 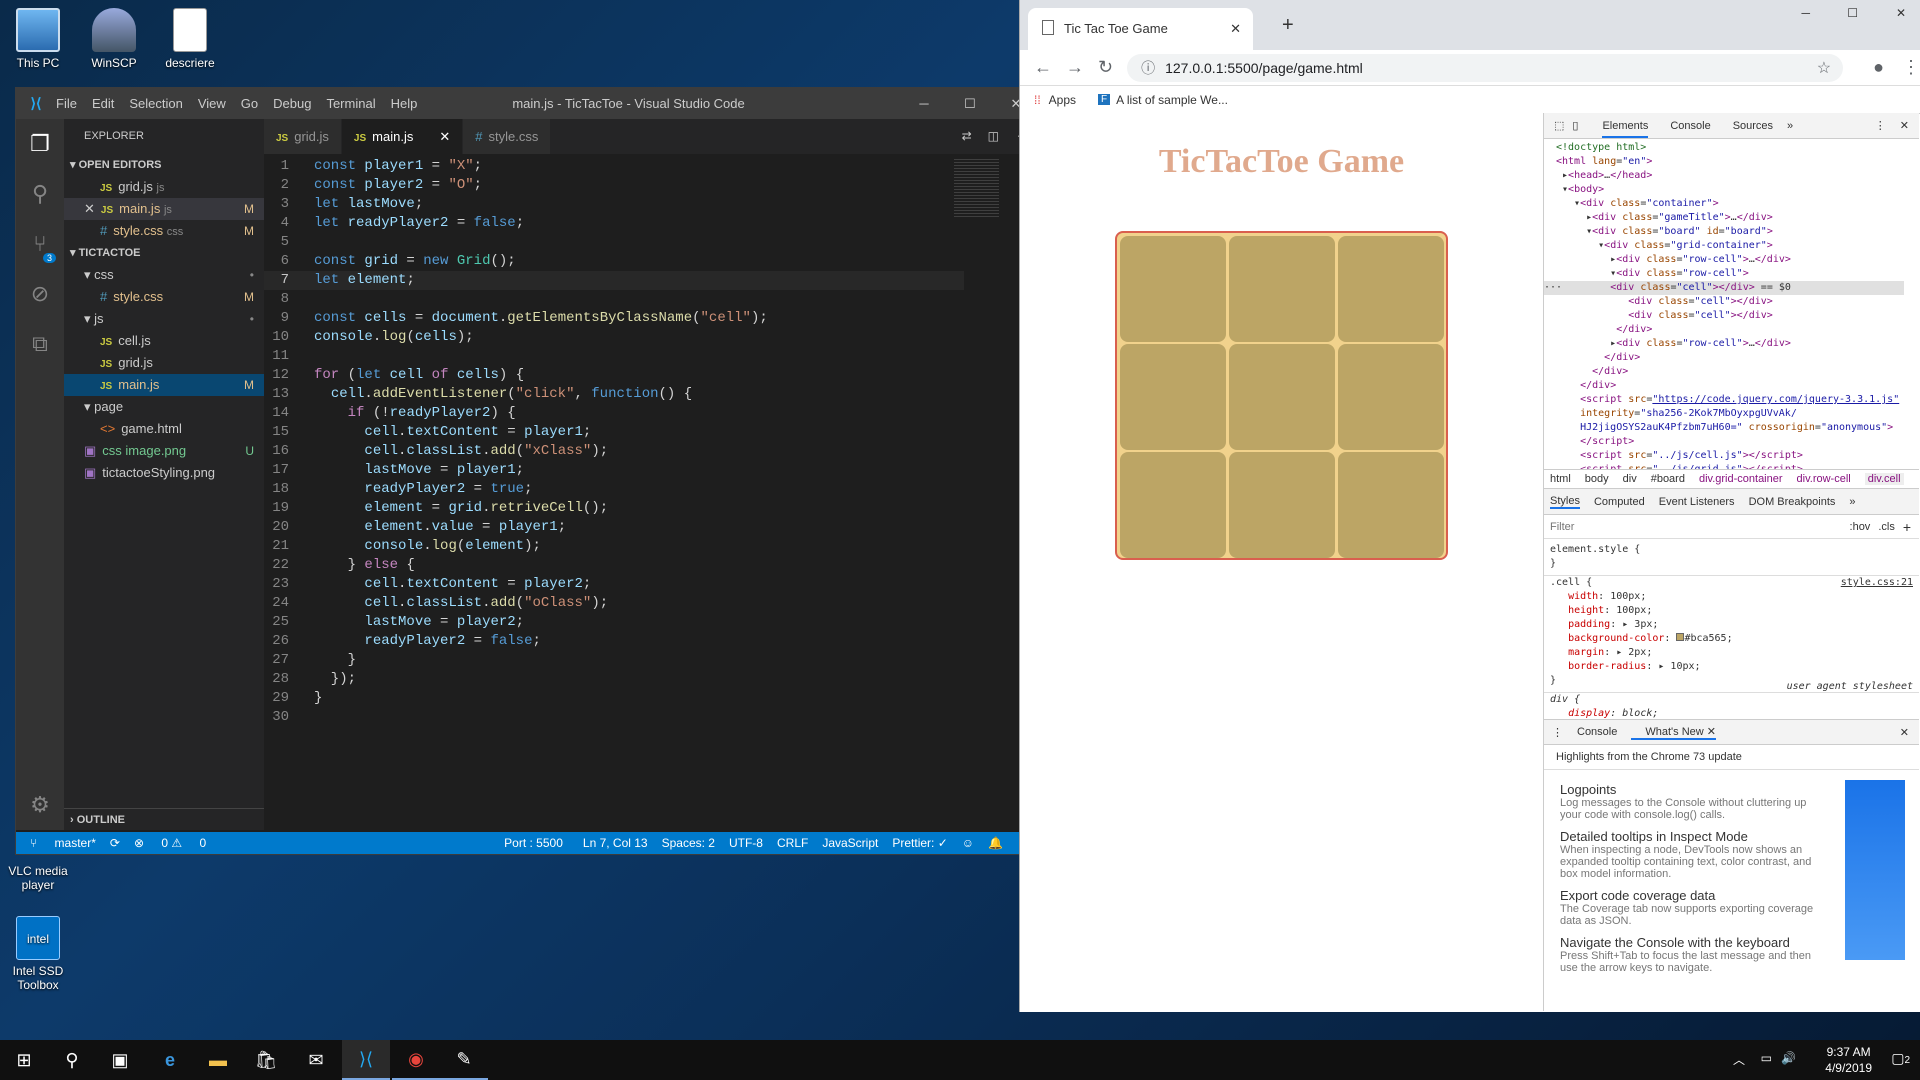 What do you see at coordinates (614, 584) in the screenshot?
I see `code-line: 23 cell.textContent = player2;` at bounding box center [614, 584].